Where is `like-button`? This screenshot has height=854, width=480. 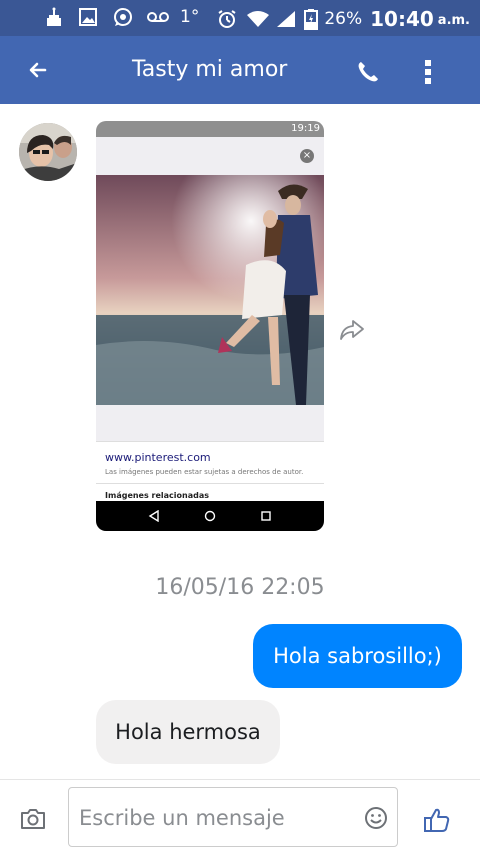
like-button is located at coordinates (437, 820).